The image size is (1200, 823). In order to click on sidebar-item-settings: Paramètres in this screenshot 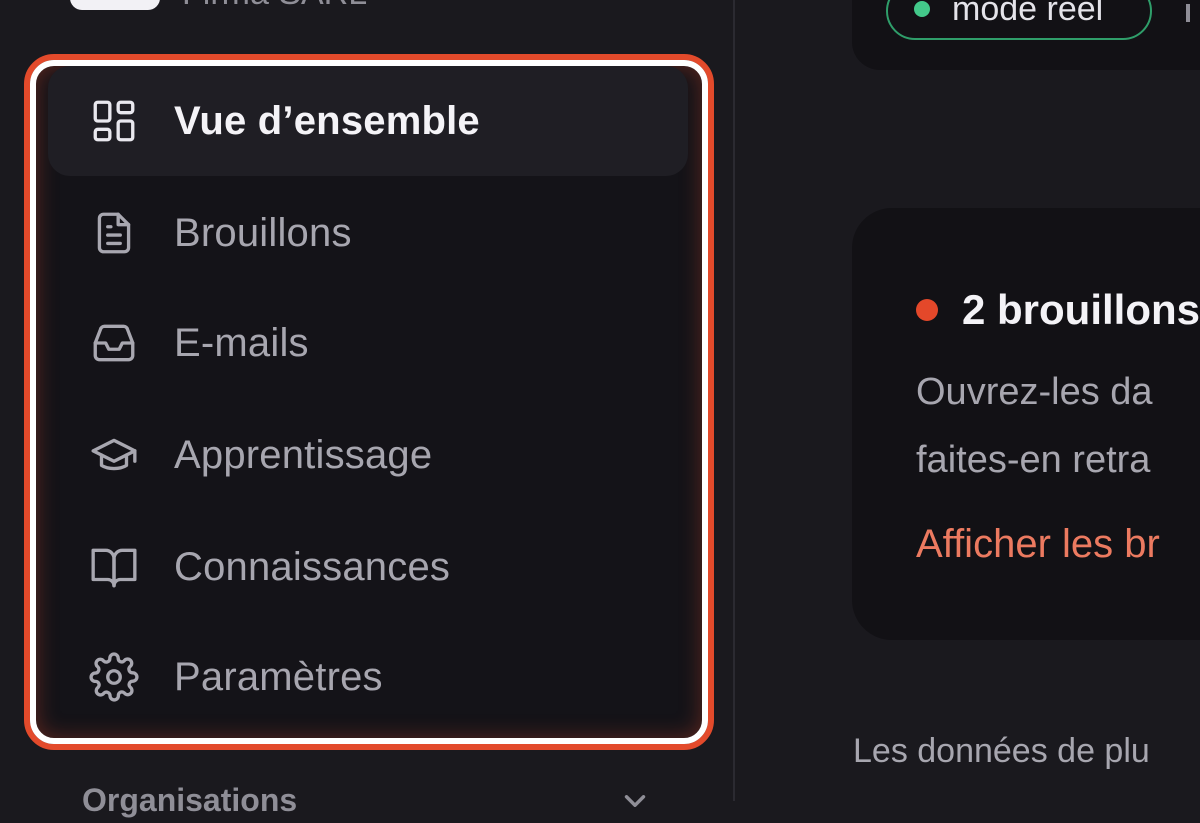, I will do `click(368, 677)`.